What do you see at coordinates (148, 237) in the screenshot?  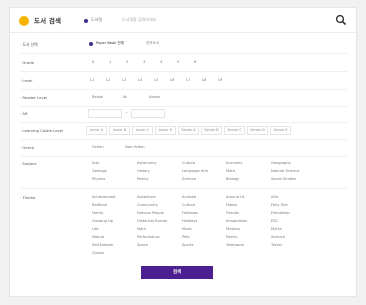 I see `theme-option: Performance` at bounding box center [148, 237].